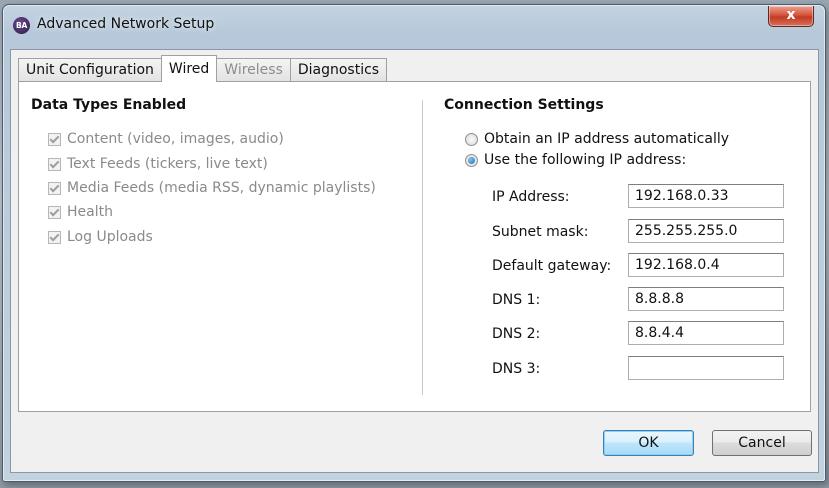 The width and height of the screenshot is (829, 488). Describe the element at coordinates (531, 197) in the screenshot. I see `ip-address-label: IP Address:` at that location.